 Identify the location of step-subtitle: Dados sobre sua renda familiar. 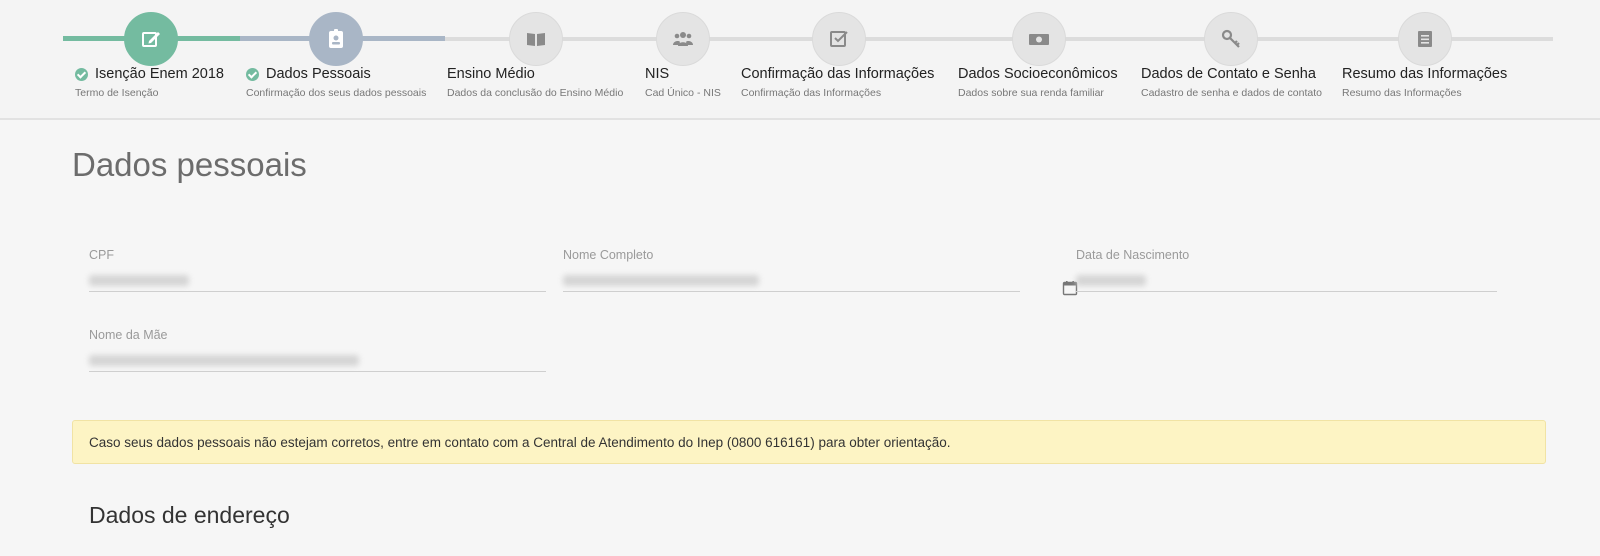
(1031, 93).